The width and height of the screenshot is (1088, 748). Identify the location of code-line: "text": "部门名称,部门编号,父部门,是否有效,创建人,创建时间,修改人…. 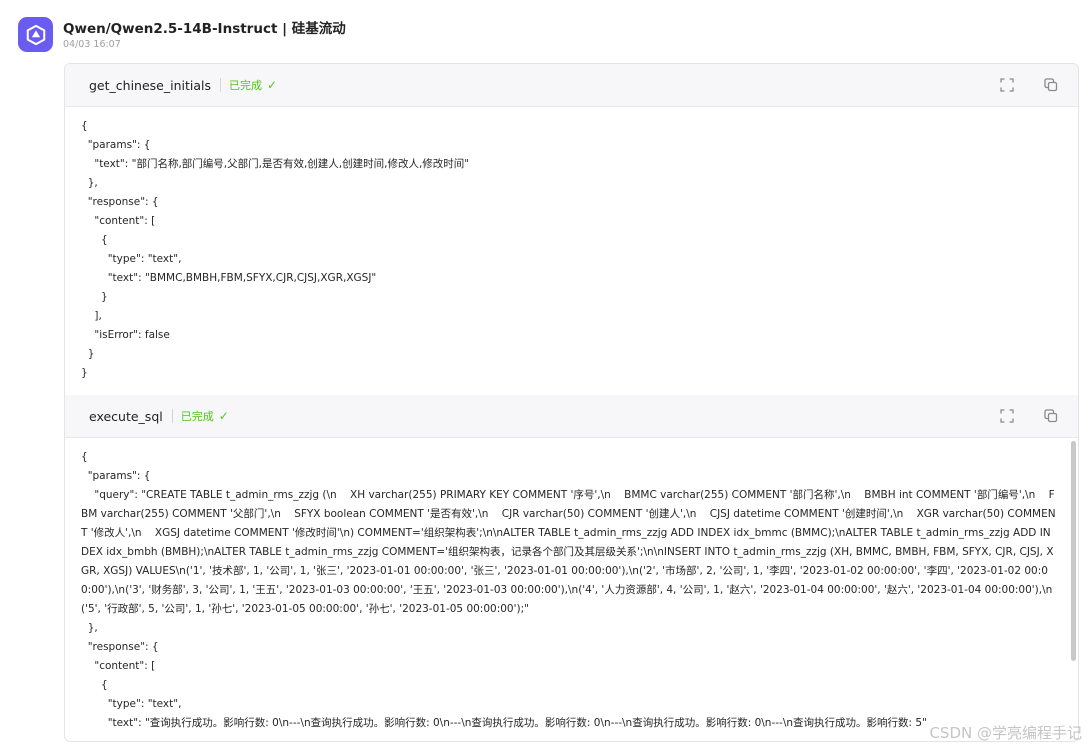
(275, 164).